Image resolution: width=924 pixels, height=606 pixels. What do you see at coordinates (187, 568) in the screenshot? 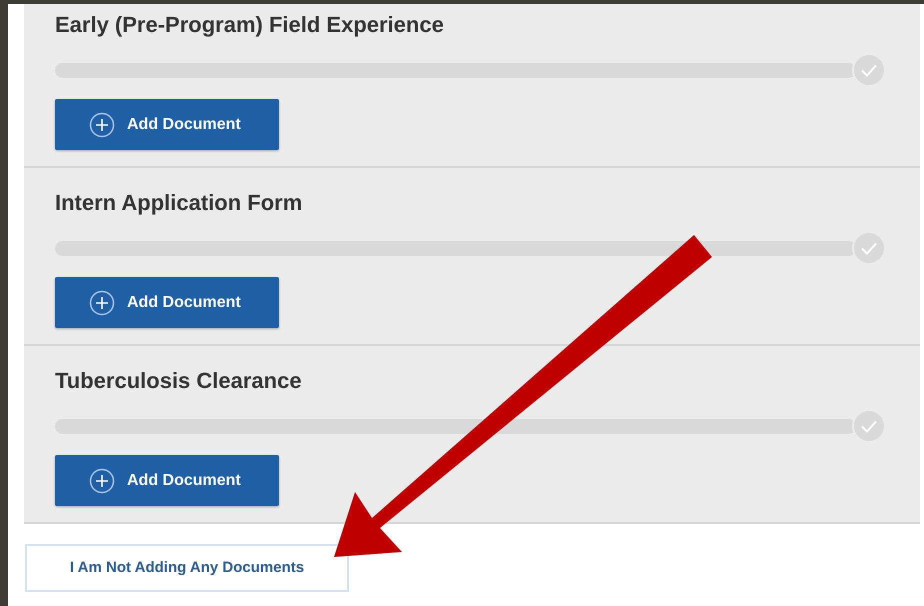
I see `not-adding-documents-button: I Am Not Adding Any Documents` at bounding box center [187, 568].